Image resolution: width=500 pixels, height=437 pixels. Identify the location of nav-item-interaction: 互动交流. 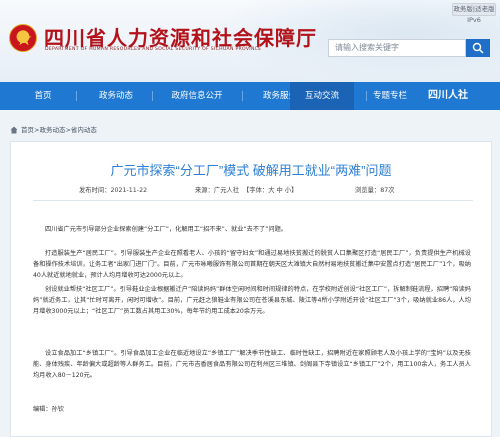
(322, 96).